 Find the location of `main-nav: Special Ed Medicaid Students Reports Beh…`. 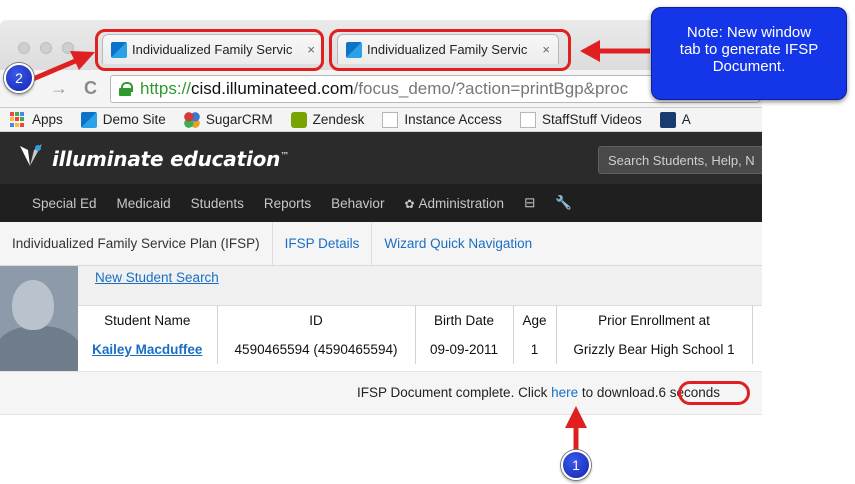

main-nav: Special Ed Medicaid Students Reports Beh… is located at coordinates (381, 203).